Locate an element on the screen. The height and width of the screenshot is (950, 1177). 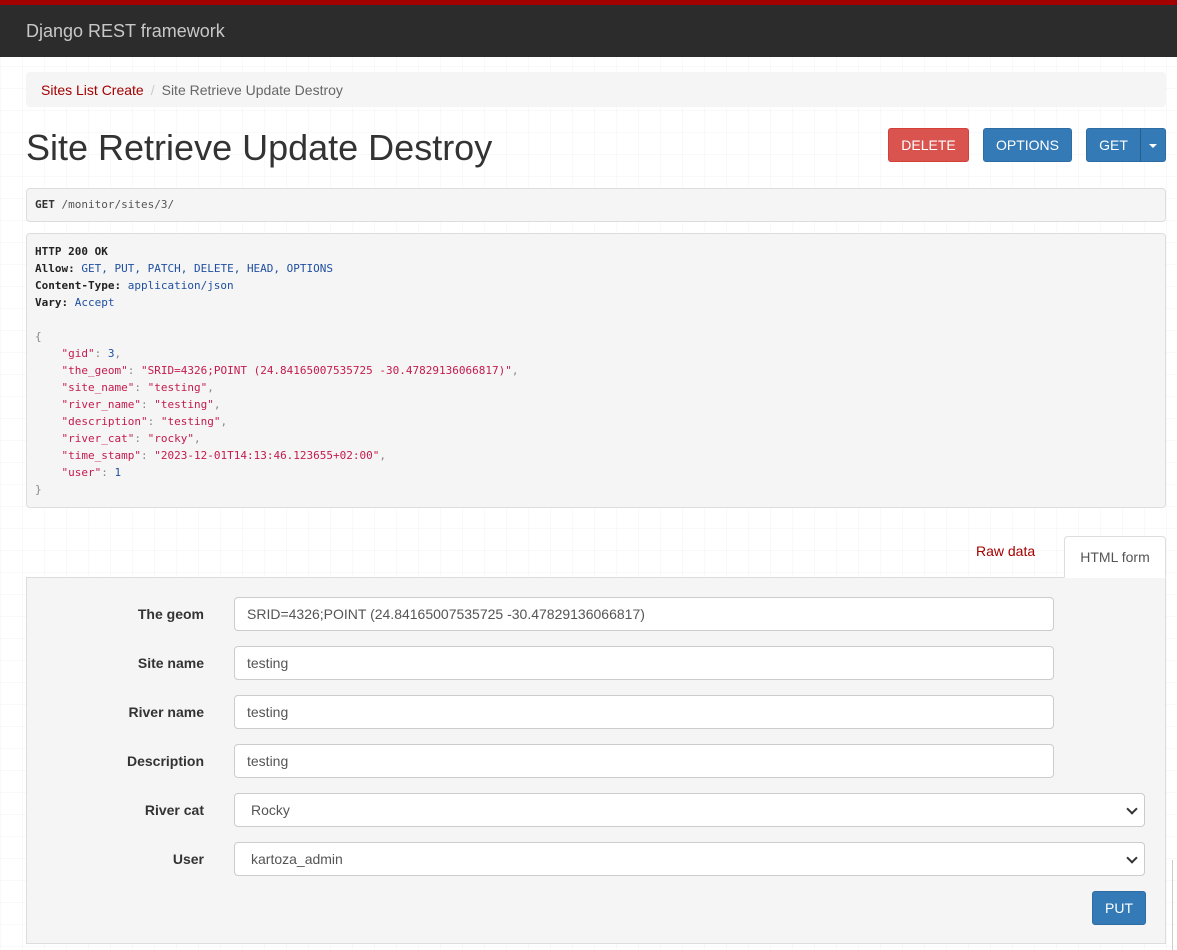
user-label: User is located at coordinates (188, 859).